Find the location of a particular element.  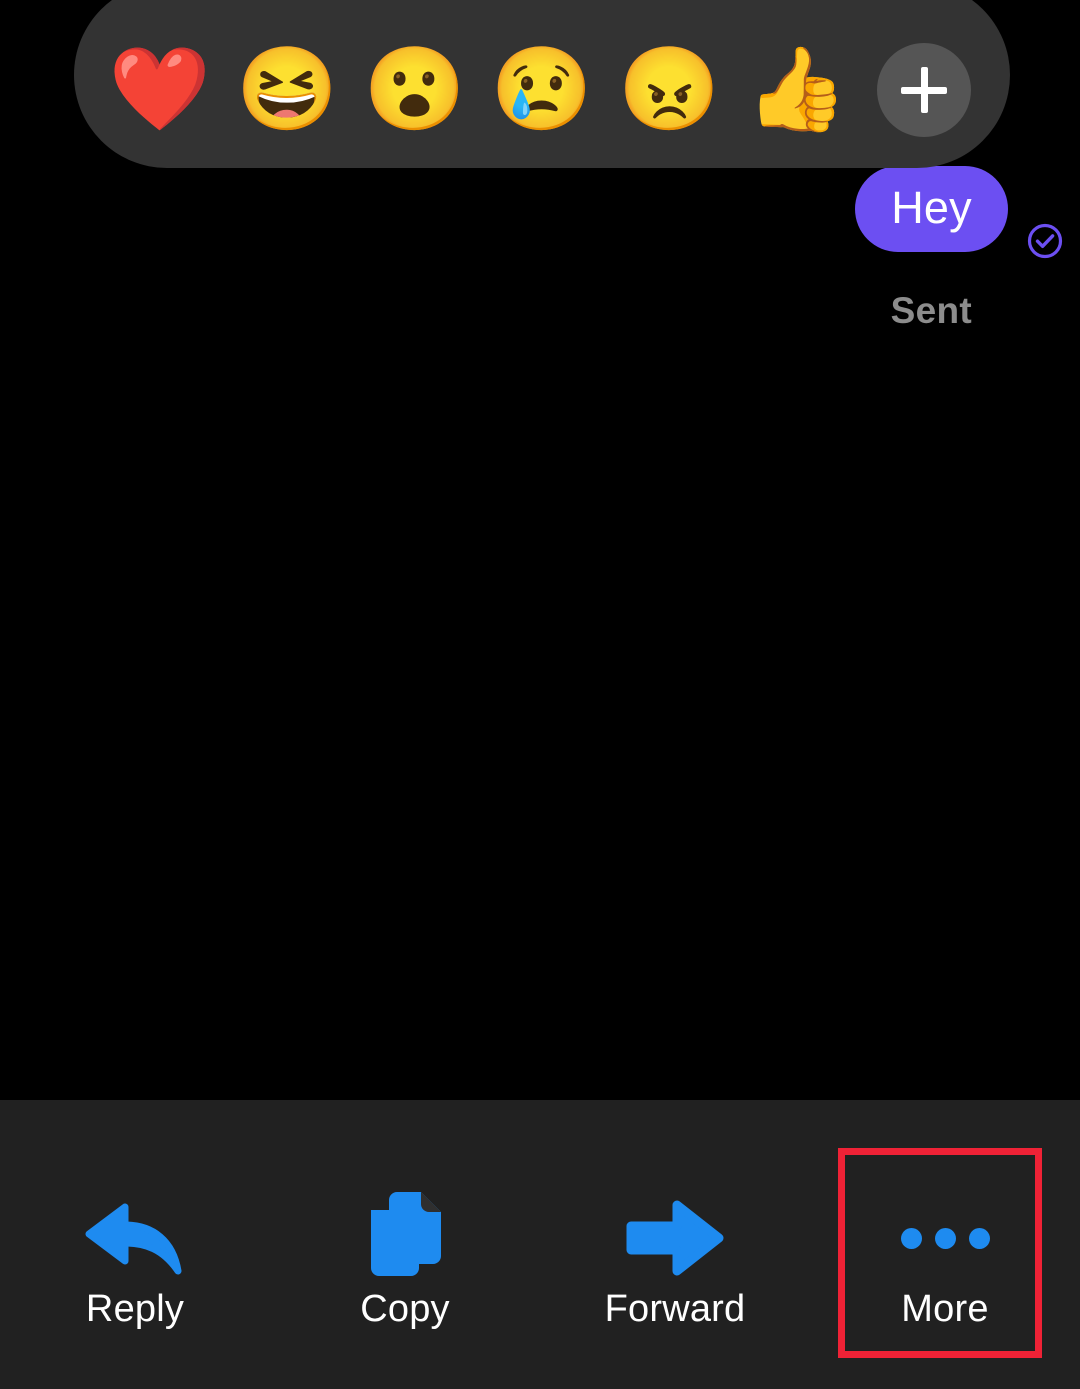

surprised-face-icon: 😮 is located at coordinates (414, 89).